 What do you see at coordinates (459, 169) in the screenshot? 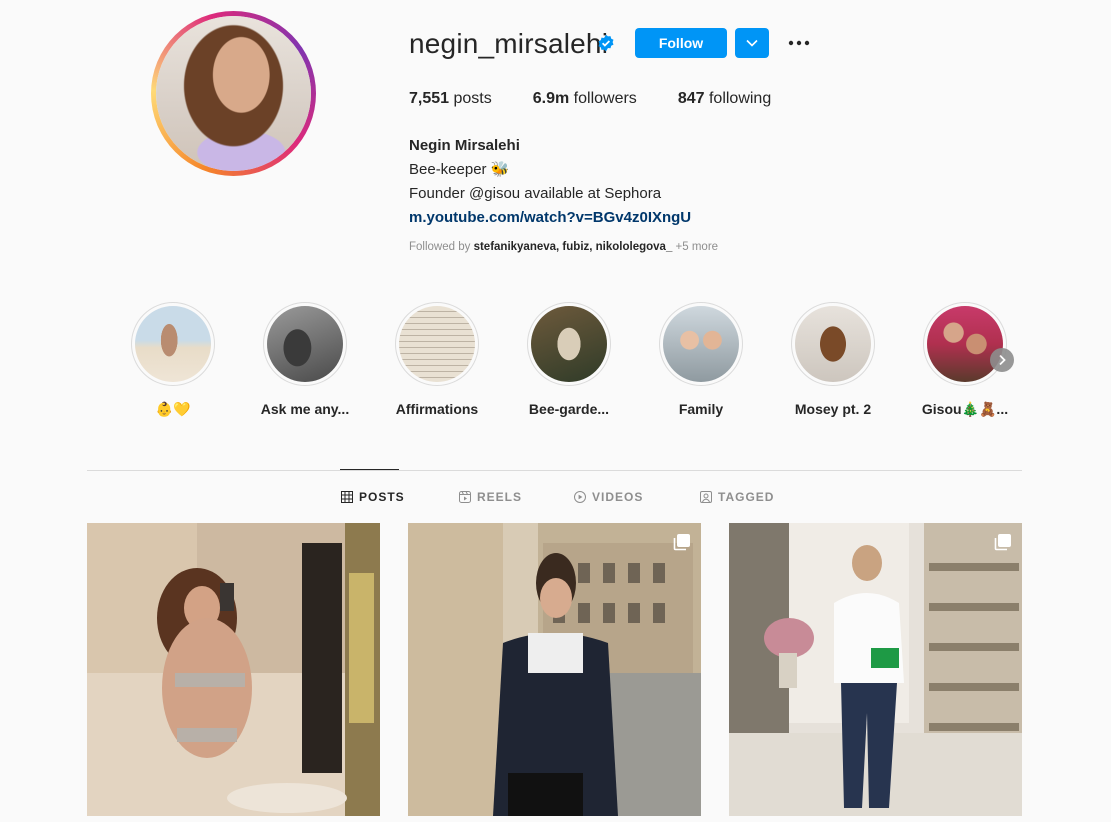
I see `bio-line: Bee-keeper 🐝` at bounding box center [459, 169].